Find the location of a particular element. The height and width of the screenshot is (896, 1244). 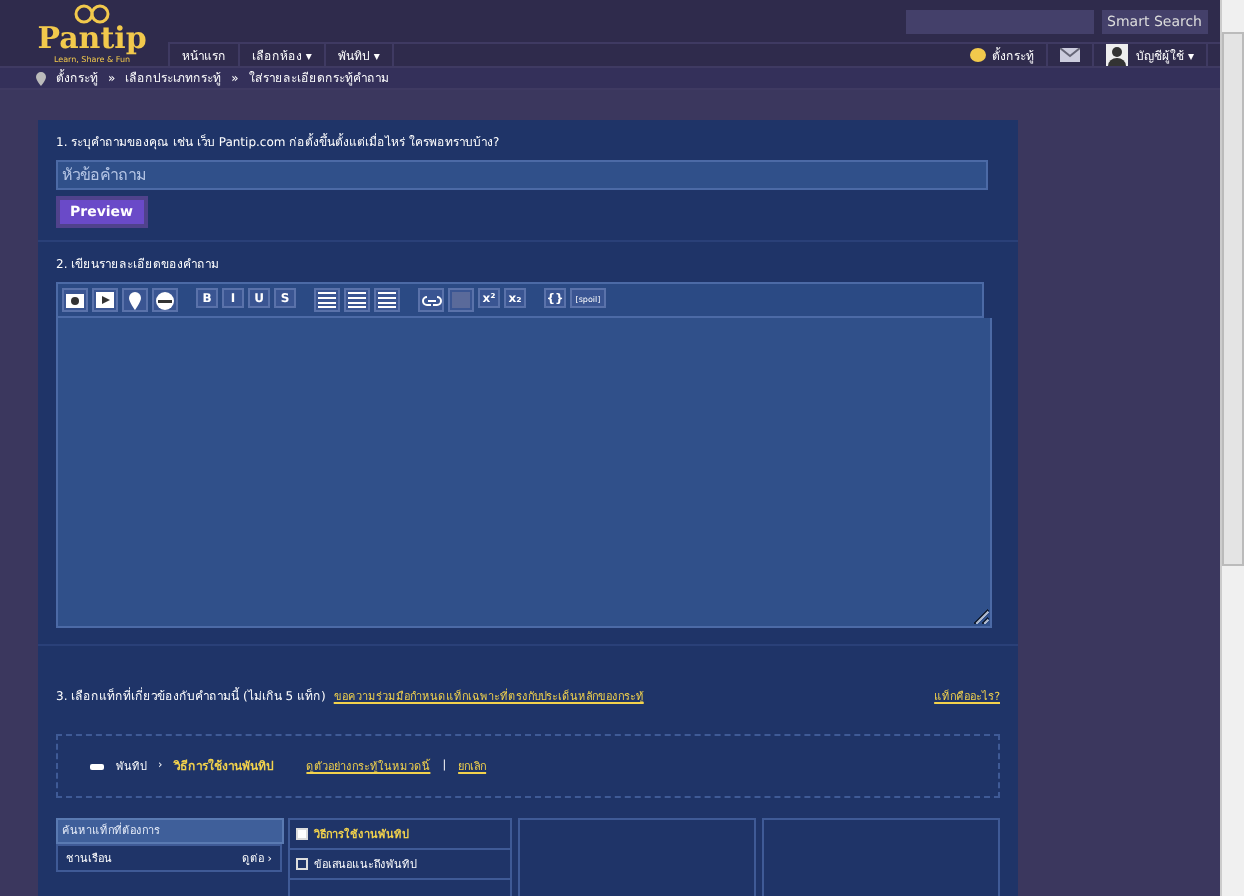

logo-text: Pantip is located at coordinates (92, 38).